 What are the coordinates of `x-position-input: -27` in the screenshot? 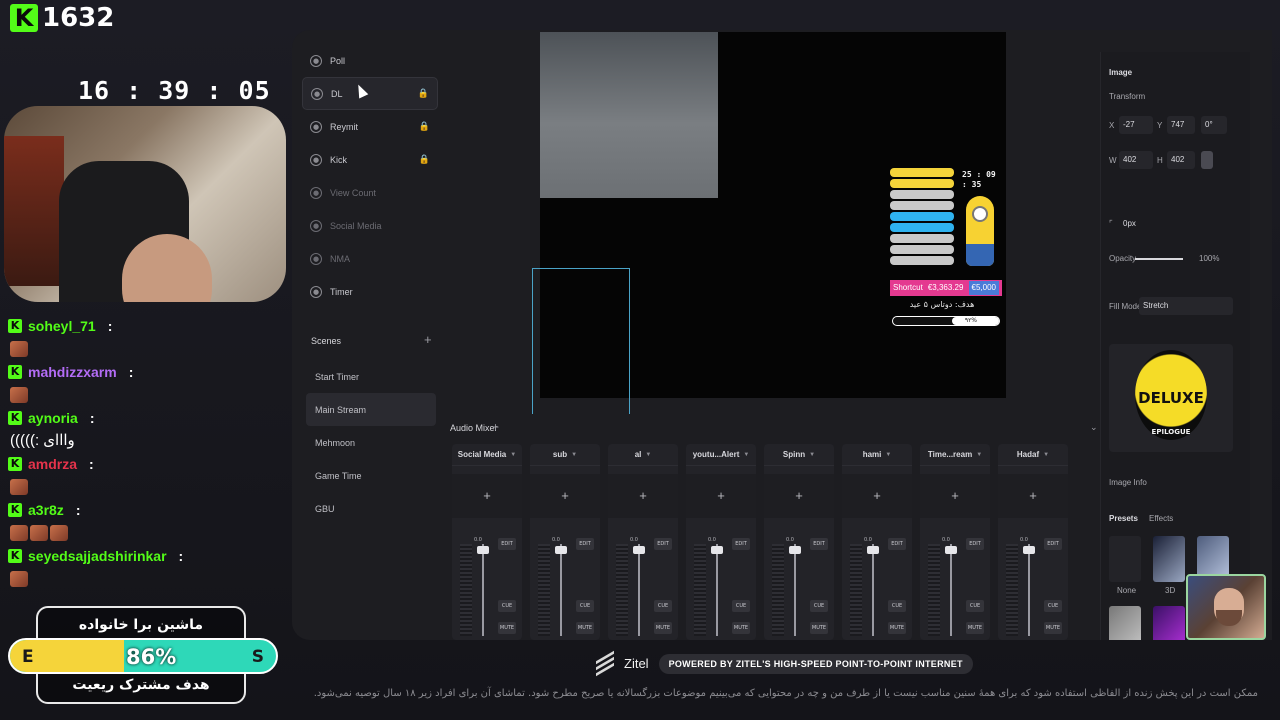 It's located at (1136, 125).